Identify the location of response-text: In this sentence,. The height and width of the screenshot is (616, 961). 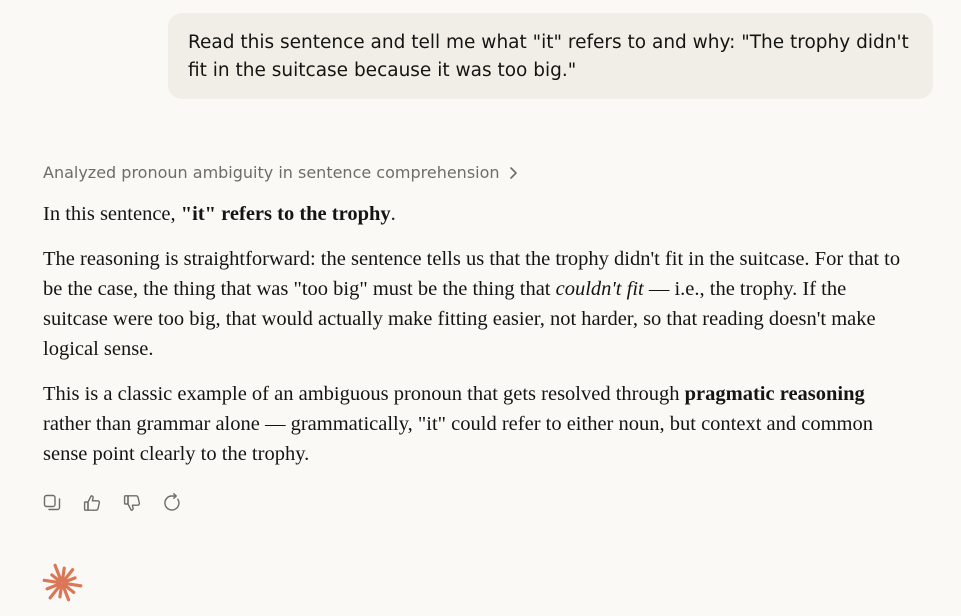
(112, 214).